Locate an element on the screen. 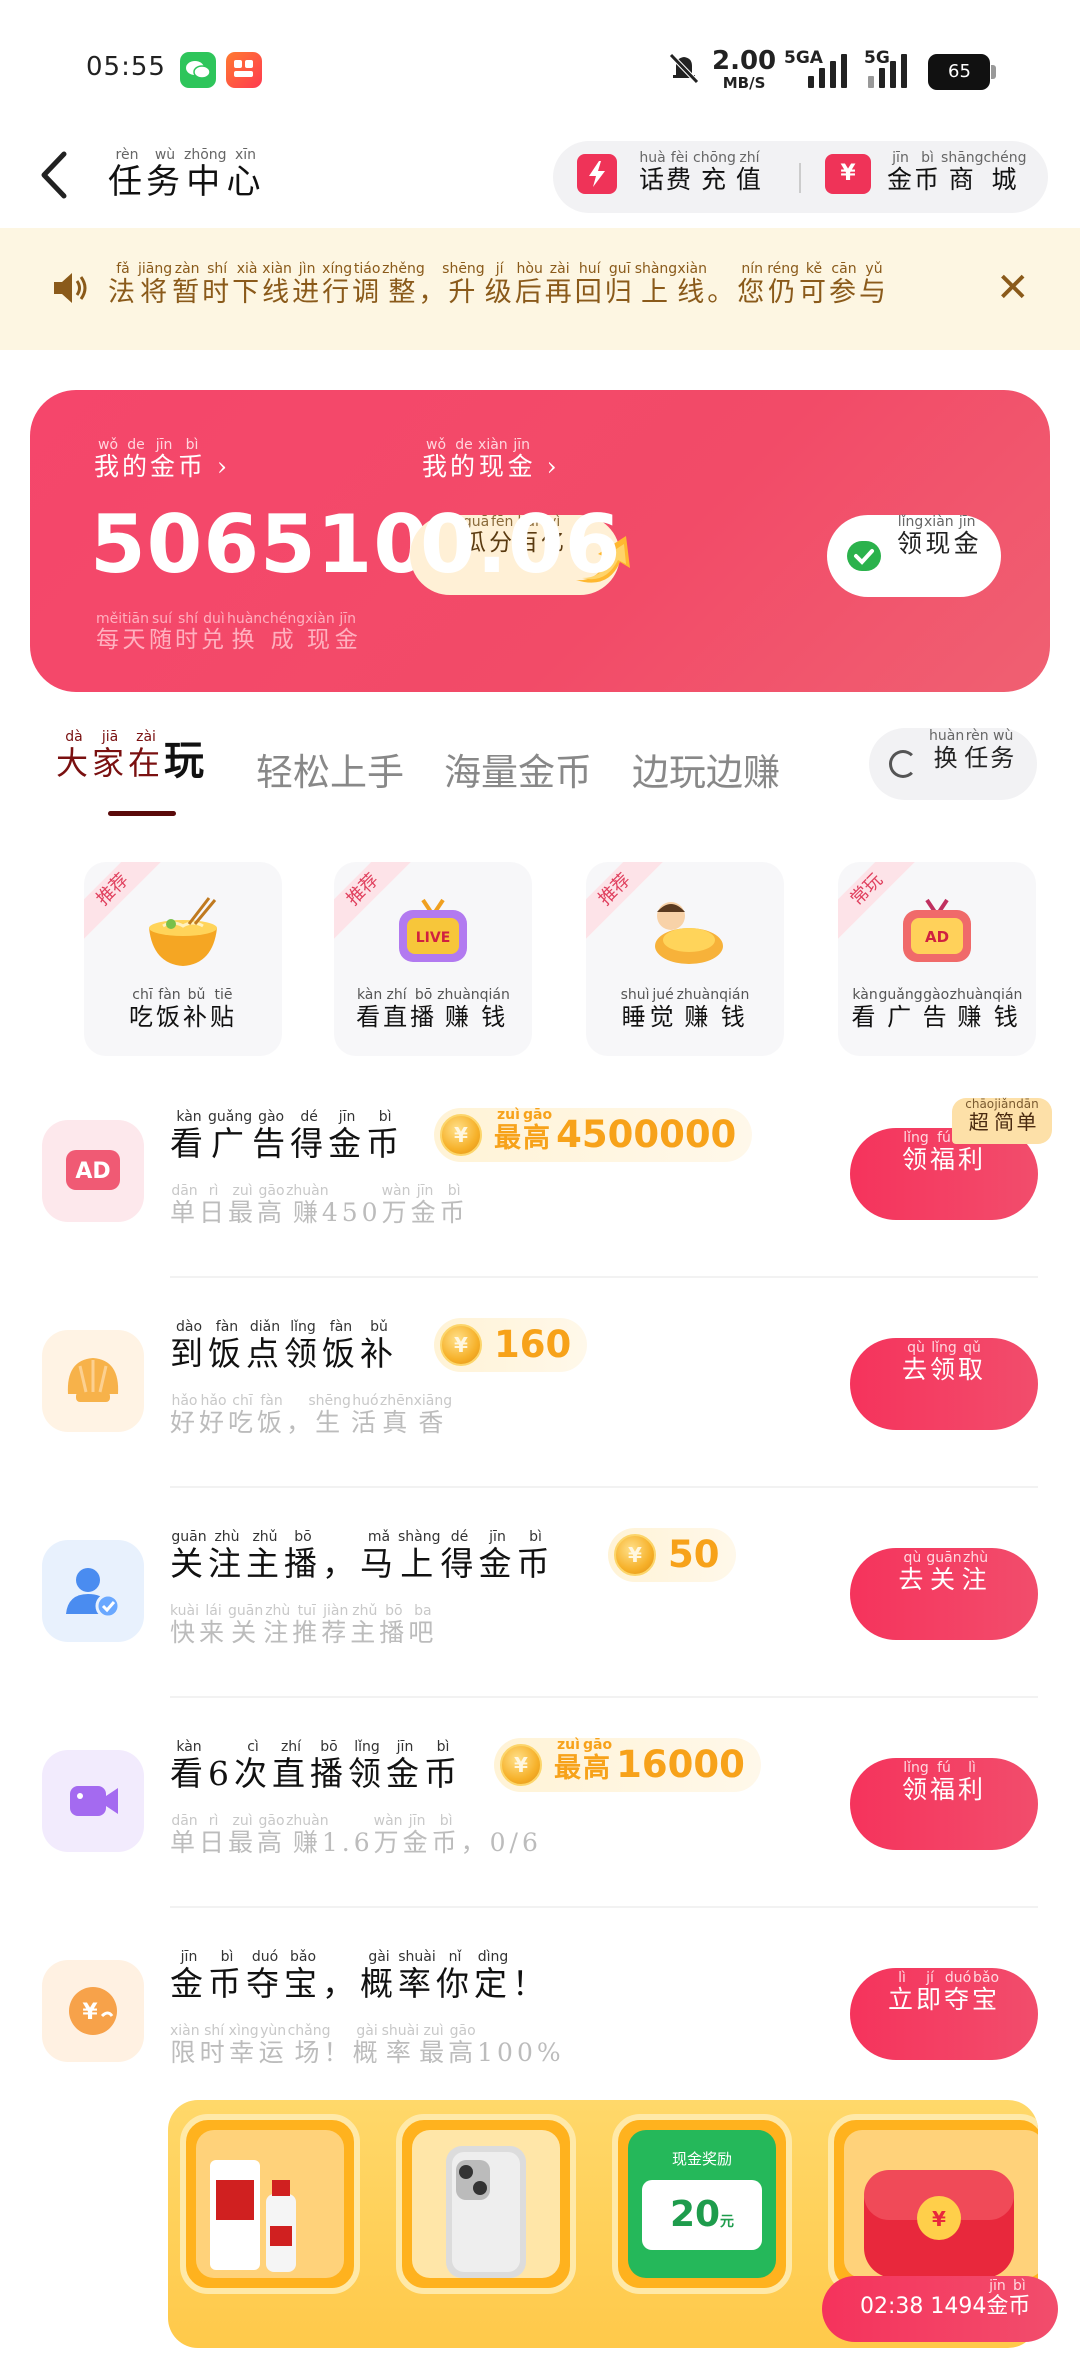 This screenshot has height=2373, width=1080. reward-value: 16000 is located at coordinates (680, 1764).